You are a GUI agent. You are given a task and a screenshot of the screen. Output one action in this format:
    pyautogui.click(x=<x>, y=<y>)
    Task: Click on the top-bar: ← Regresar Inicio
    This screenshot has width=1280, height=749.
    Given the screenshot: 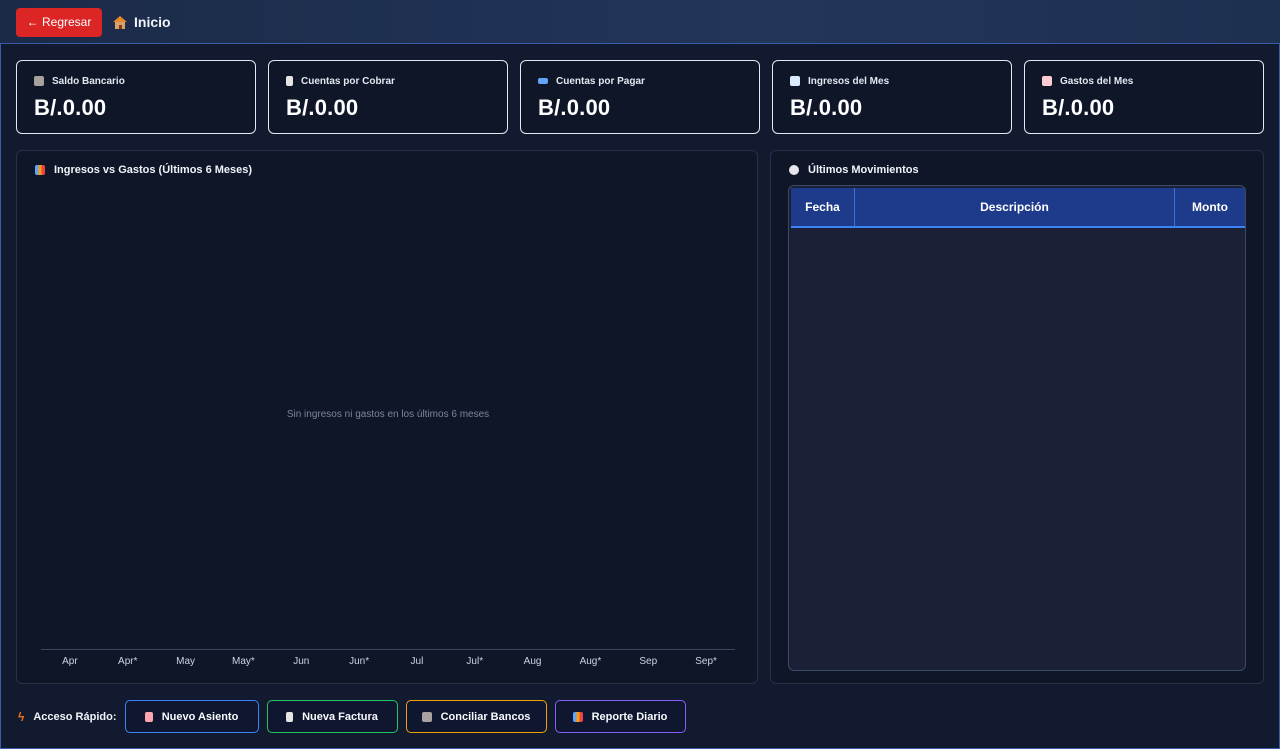 What is the action you would take?
    pyautogui.click(x=640, y=22)
    